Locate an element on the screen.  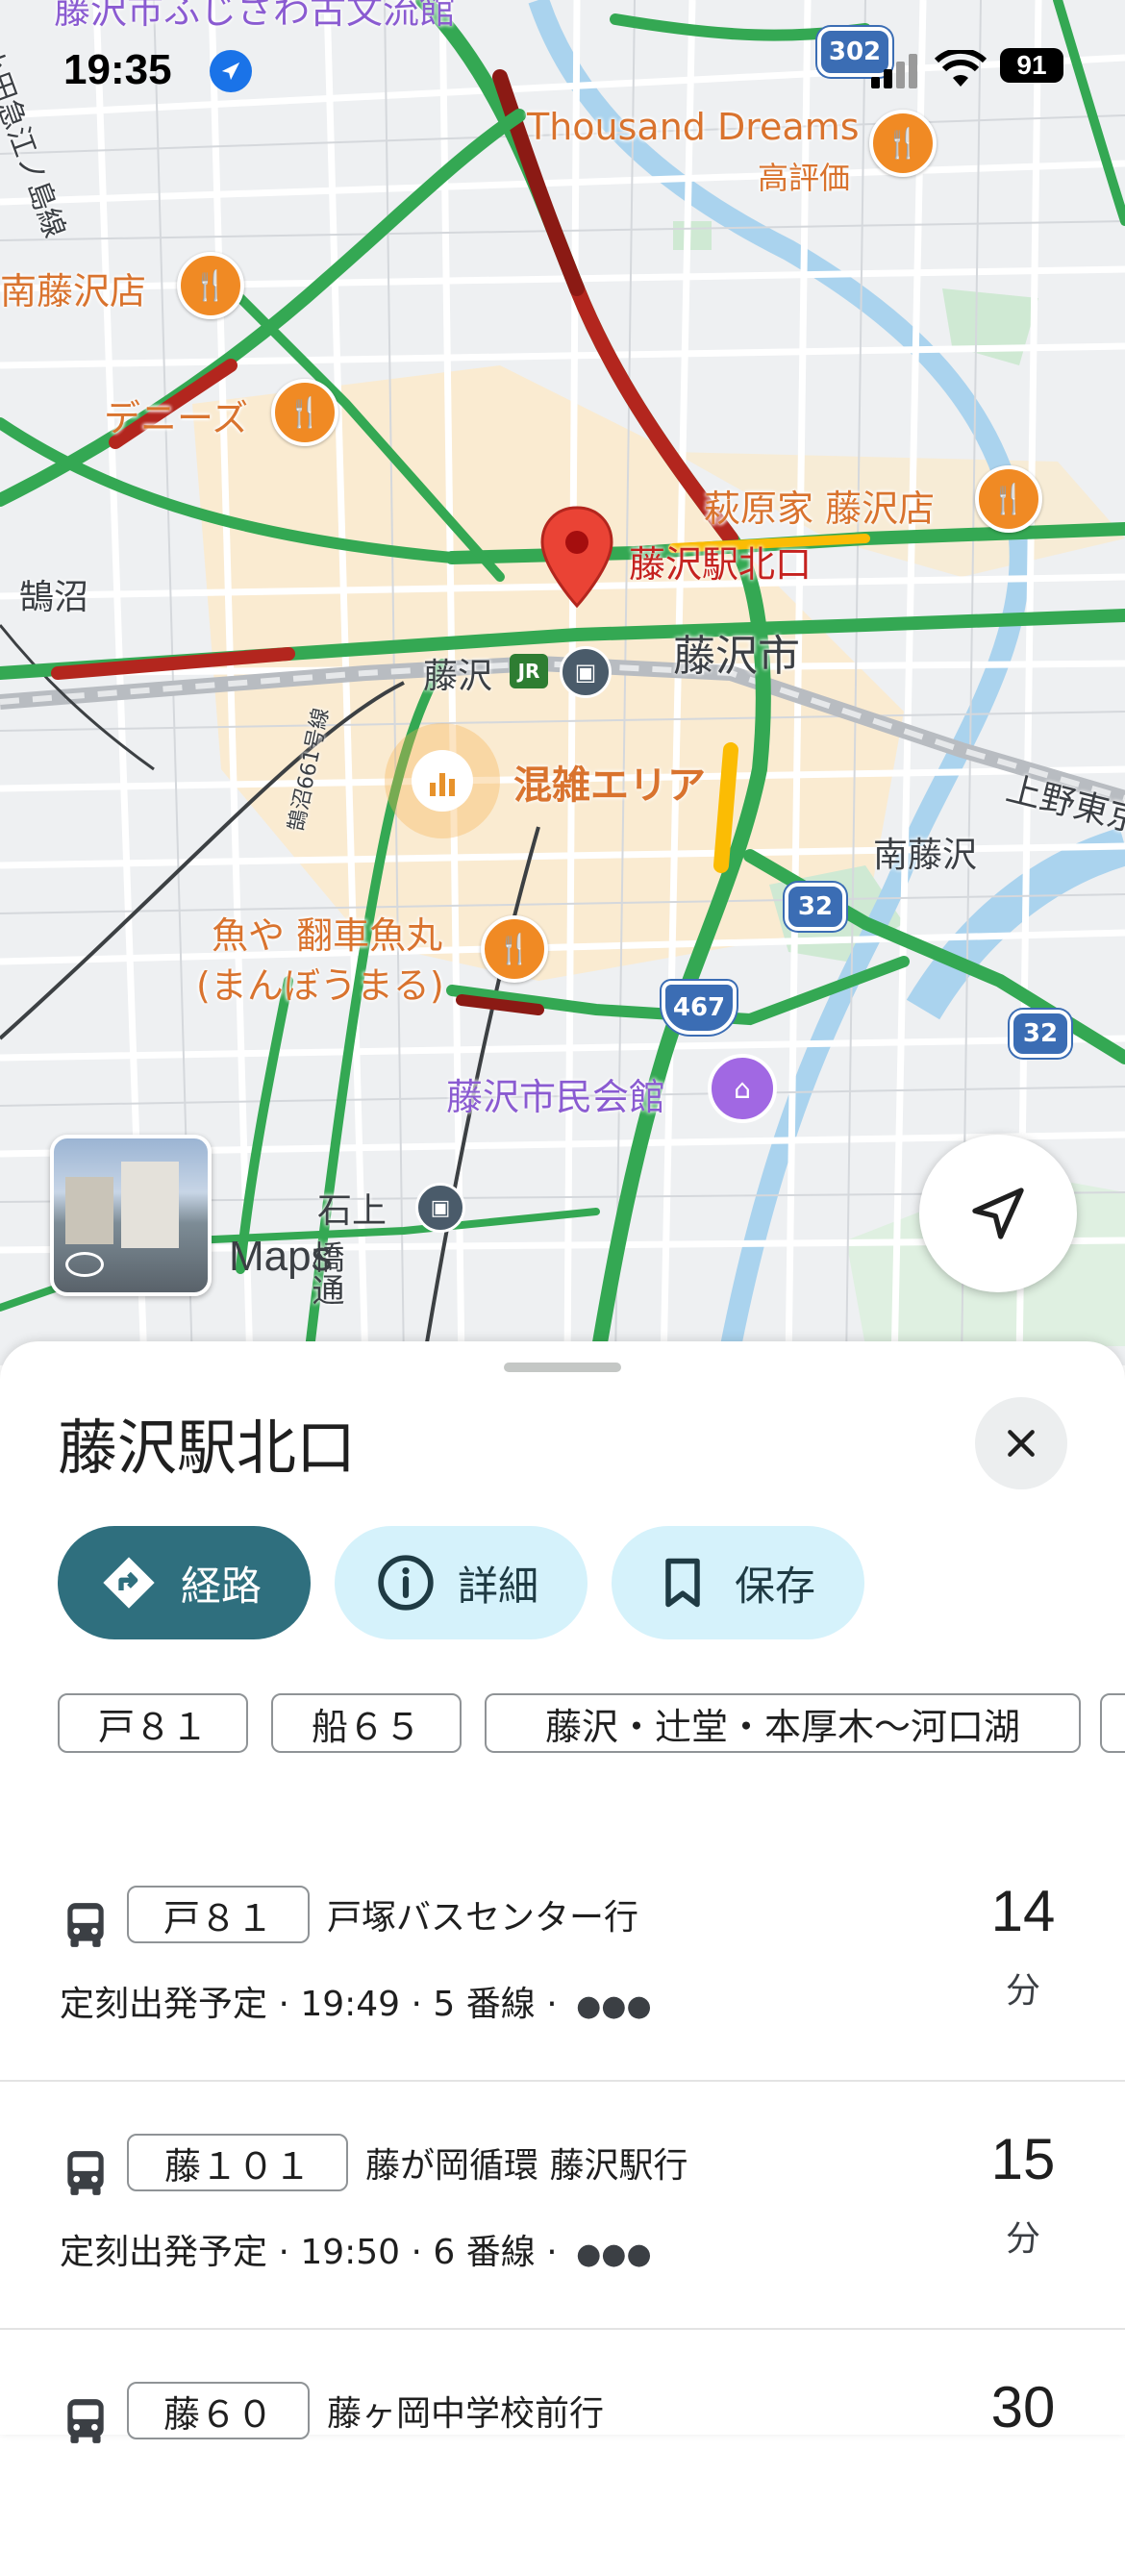
civic-hall-icon: ⌂ is located at coordinates (743, 1088).